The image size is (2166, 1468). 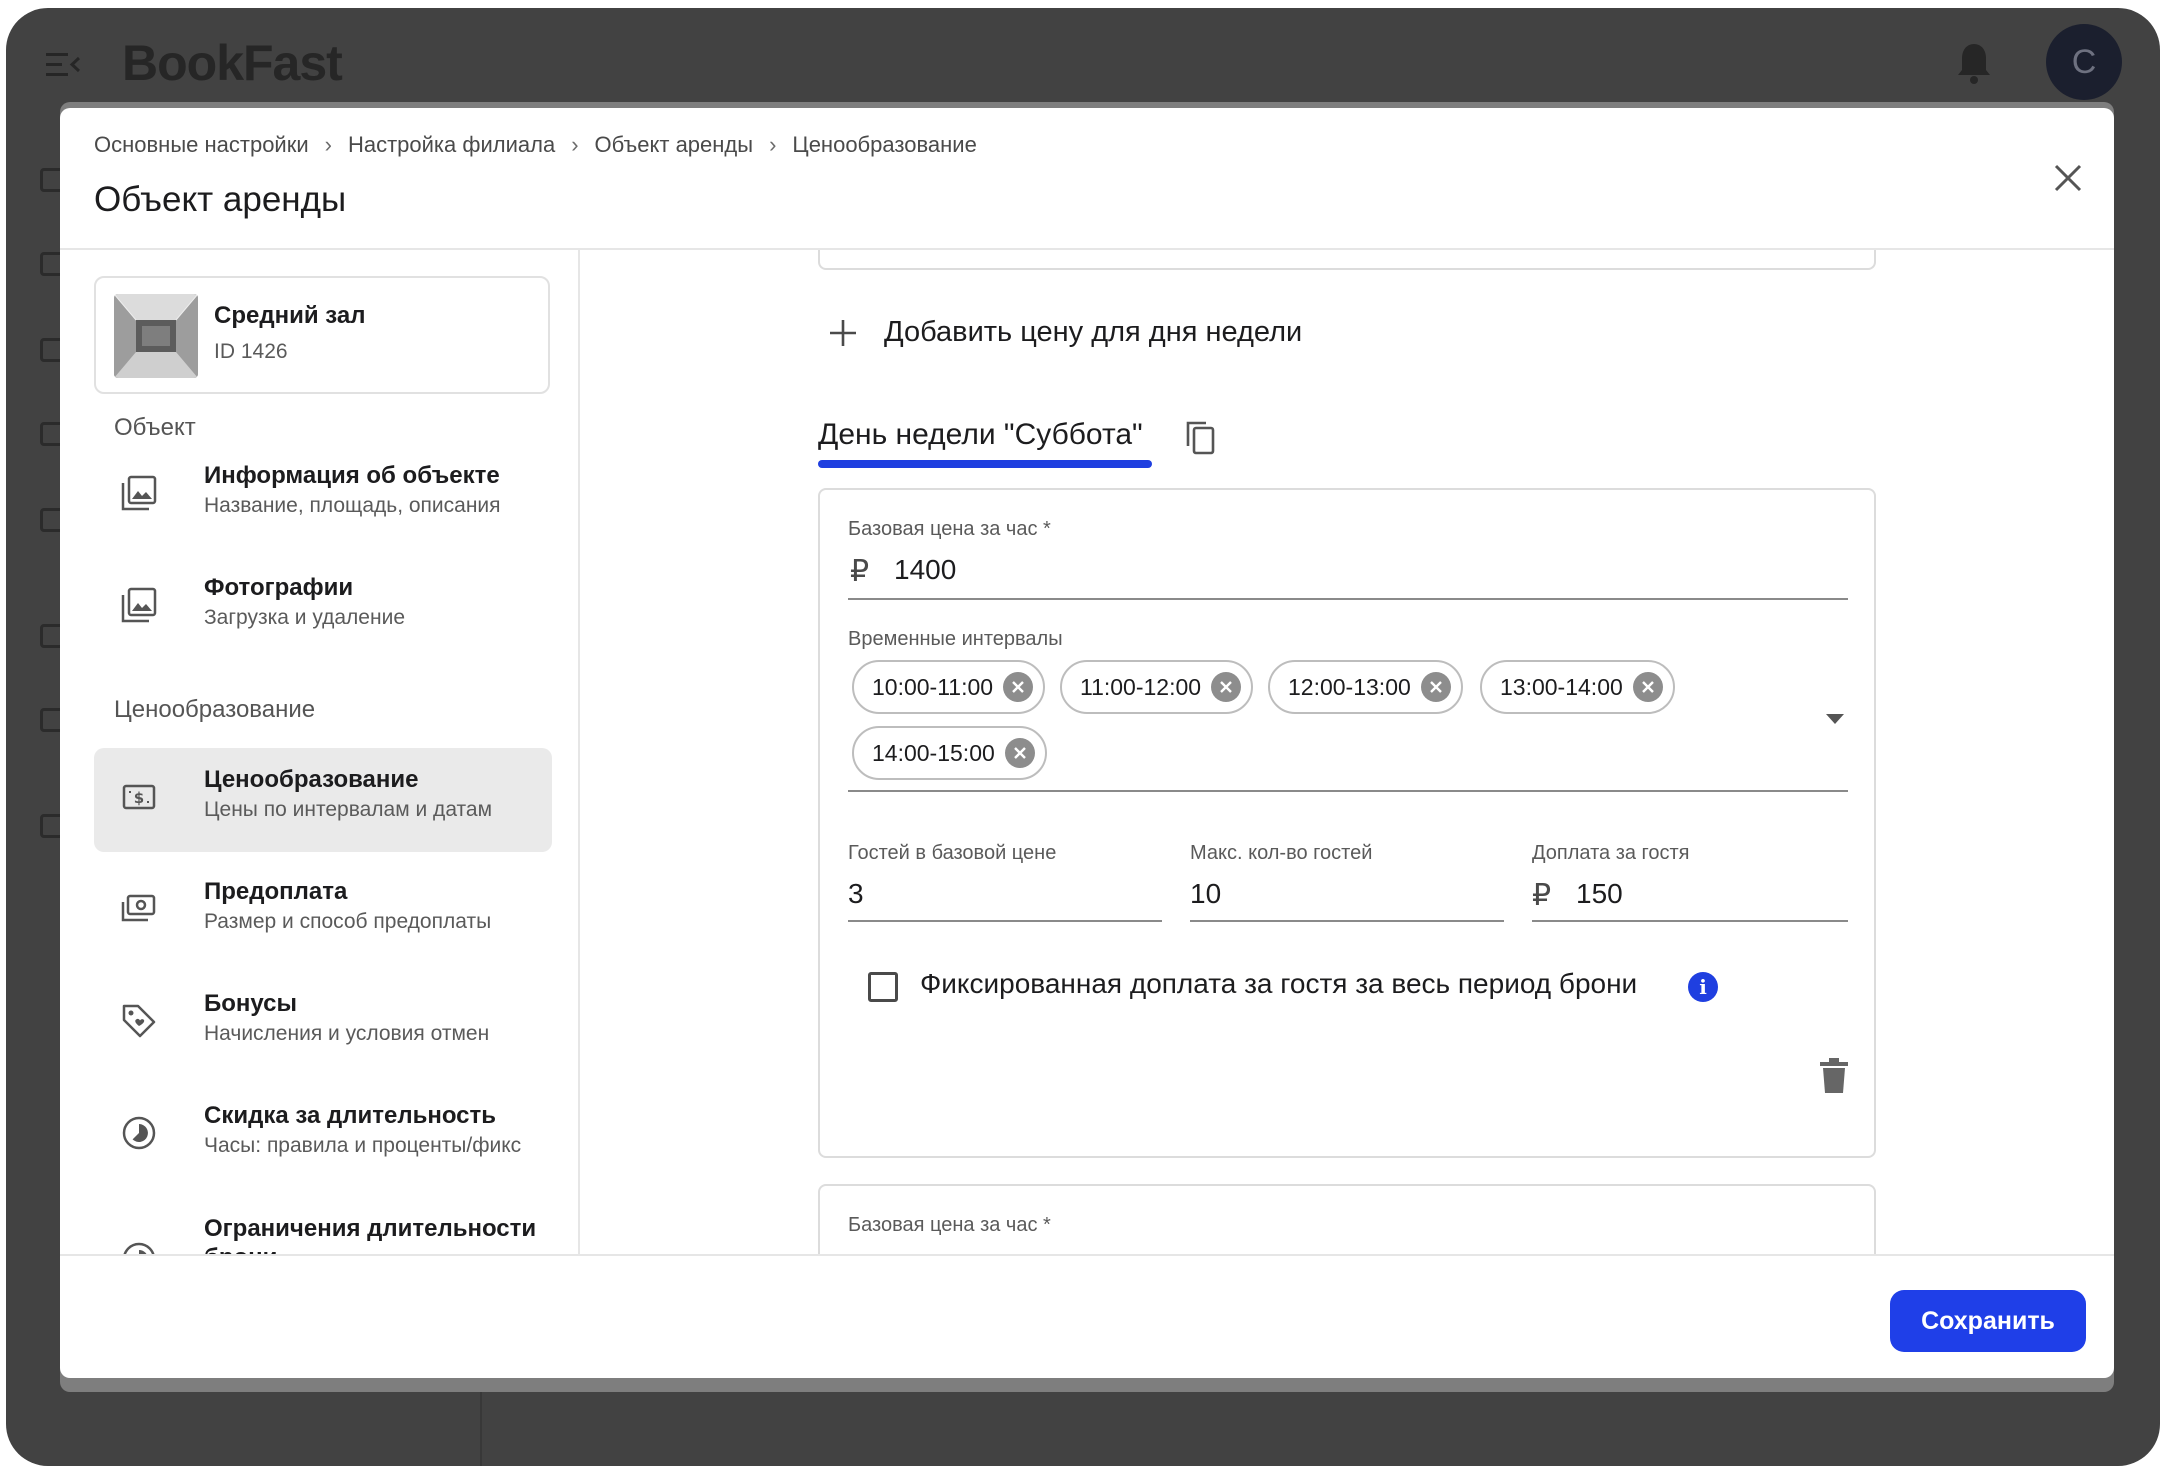 I want to click on section-label-pricing: Ценообразование, so click(x=215, y=709).